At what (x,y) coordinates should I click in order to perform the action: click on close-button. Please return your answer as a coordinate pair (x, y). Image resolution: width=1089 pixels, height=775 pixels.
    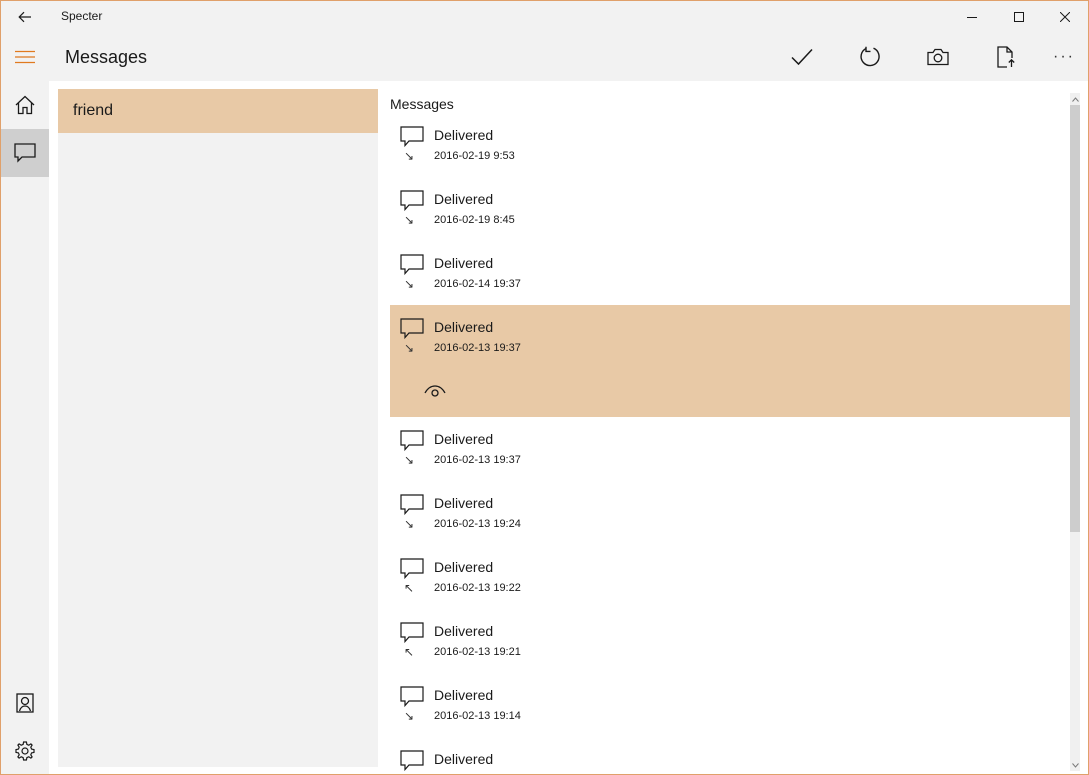
    Looking at the image, I should click on (1065, 17).